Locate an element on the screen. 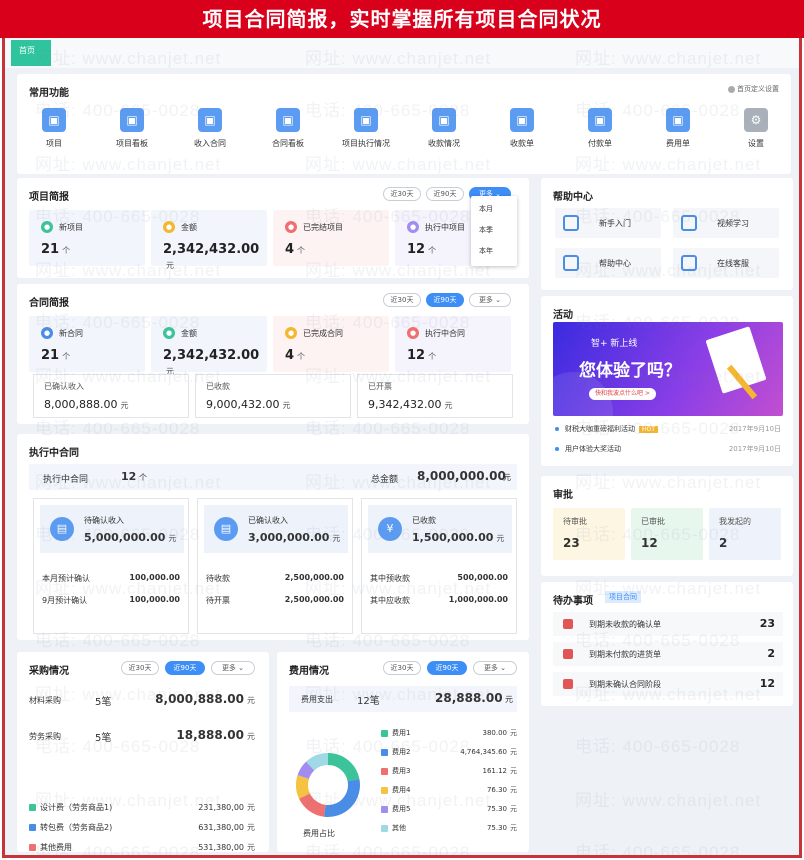  quick-item-3: ▣ 合同看板 is located at coordinates (288, 128).